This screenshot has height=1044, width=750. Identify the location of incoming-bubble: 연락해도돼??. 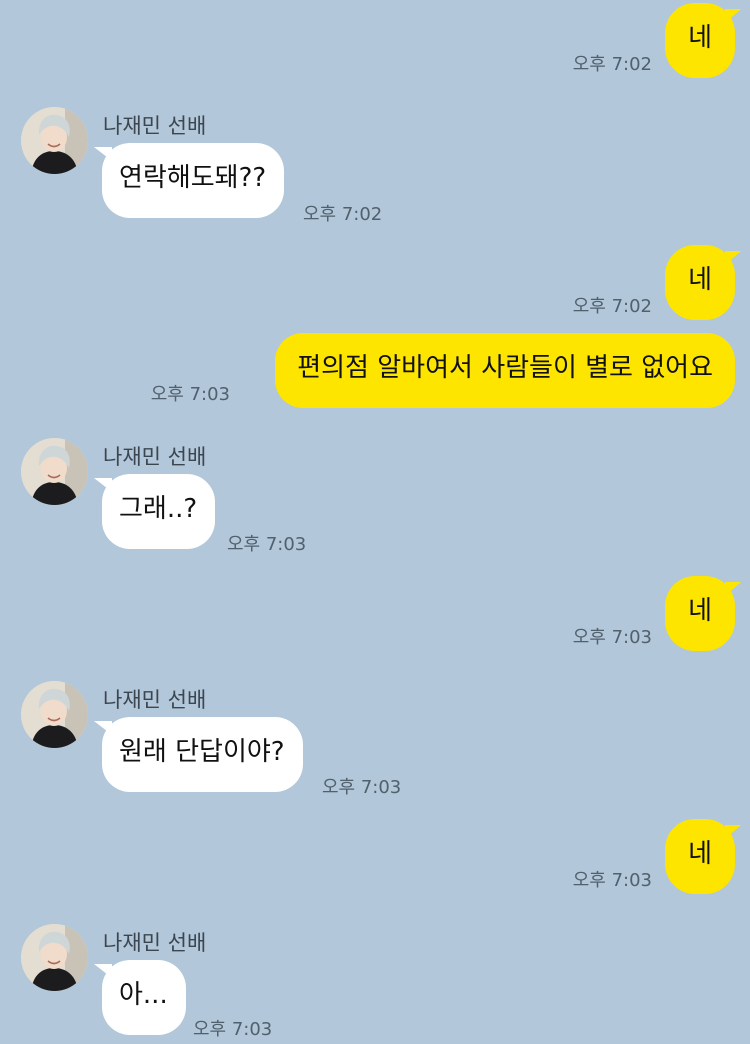
(193, 180).